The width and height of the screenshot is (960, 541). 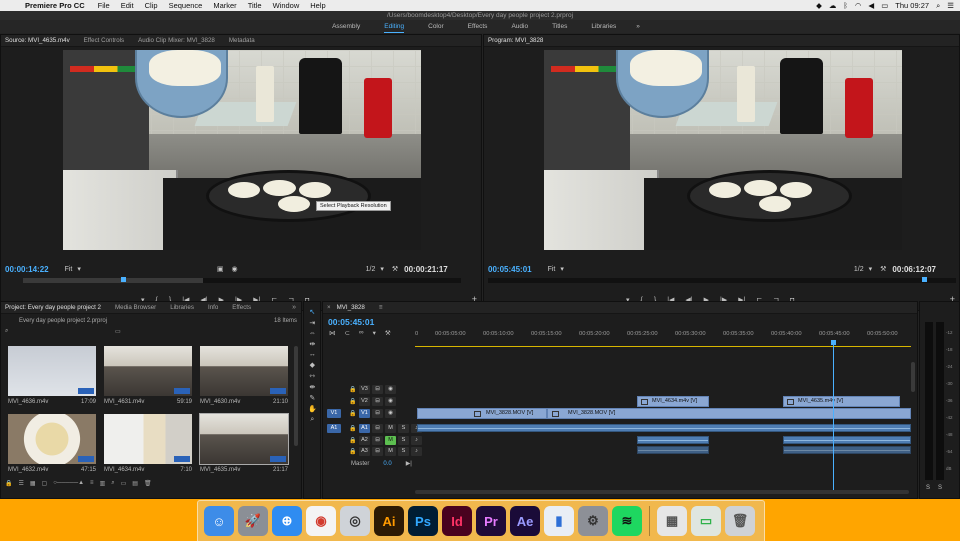 I want to click on icon-view-icon: ▦, so click(x=33, y=483).